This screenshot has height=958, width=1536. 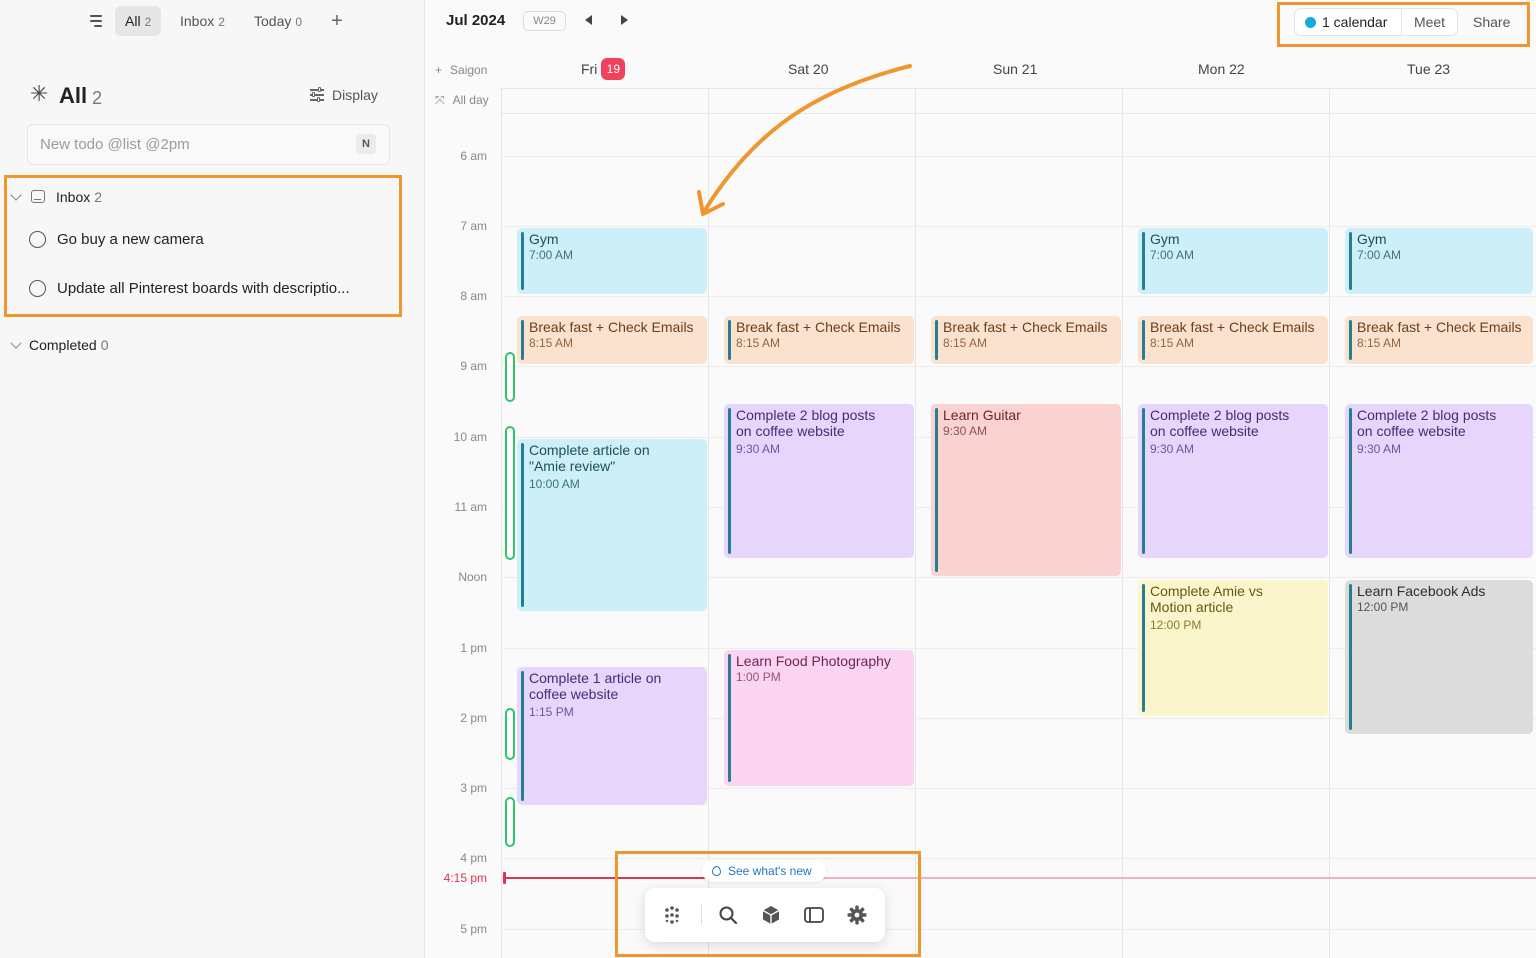 What do you see at coordinates (473, 226) in the screenshot?
I see `time-label: 7 am` at bounding box center [473, 226].